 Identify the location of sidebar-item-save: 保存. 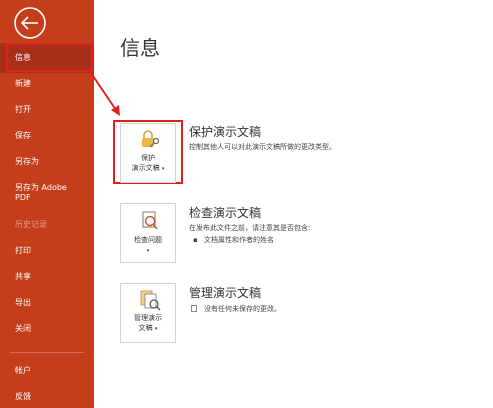
(47, 136).